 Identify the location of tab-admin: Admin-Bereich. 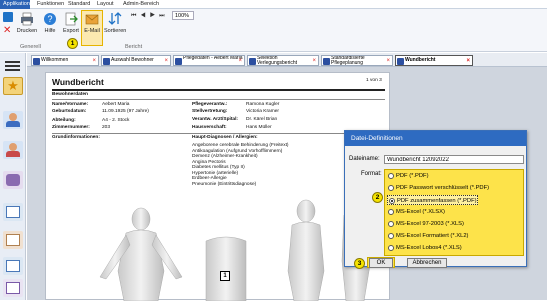
(141, 4).